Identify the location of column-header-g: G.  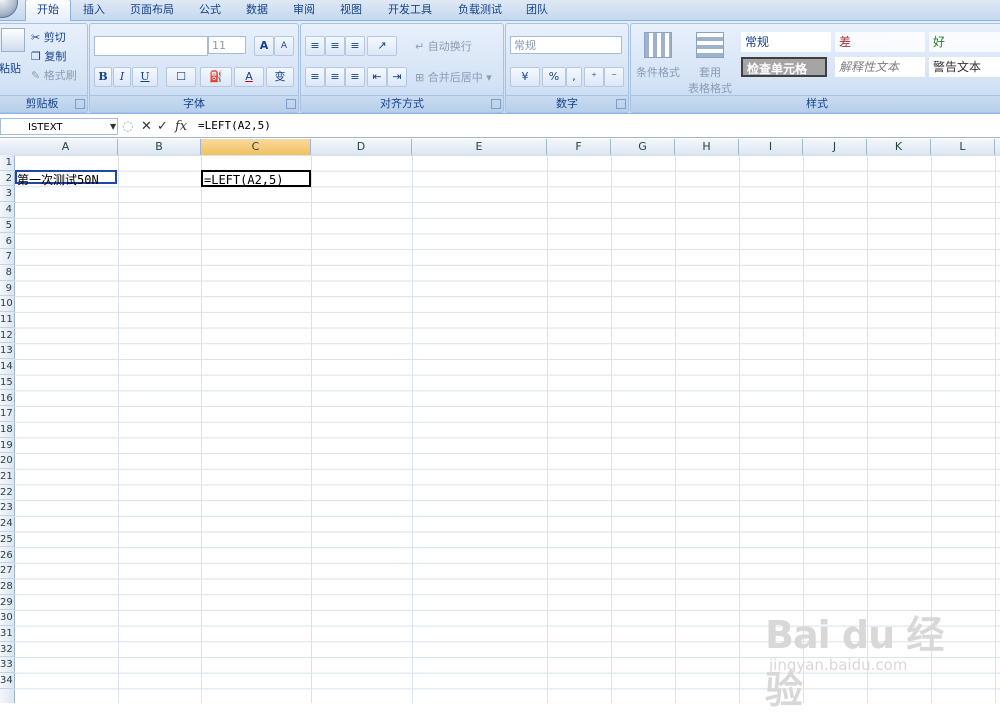
(643, 147).